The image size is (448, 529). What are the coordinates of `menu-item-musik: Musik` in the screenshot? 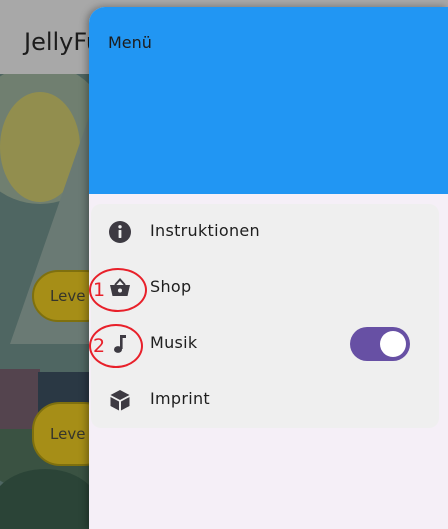 It's located at (265, 344).